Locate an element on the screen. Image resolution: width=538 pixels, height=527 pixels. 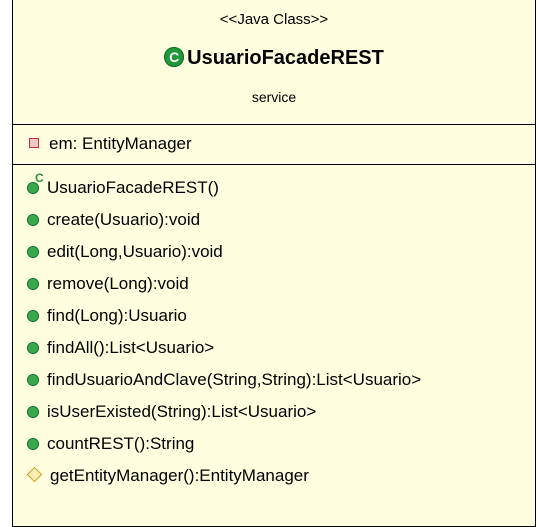
method-label: find(Long):Usuario is located at coordinates (117, 315).